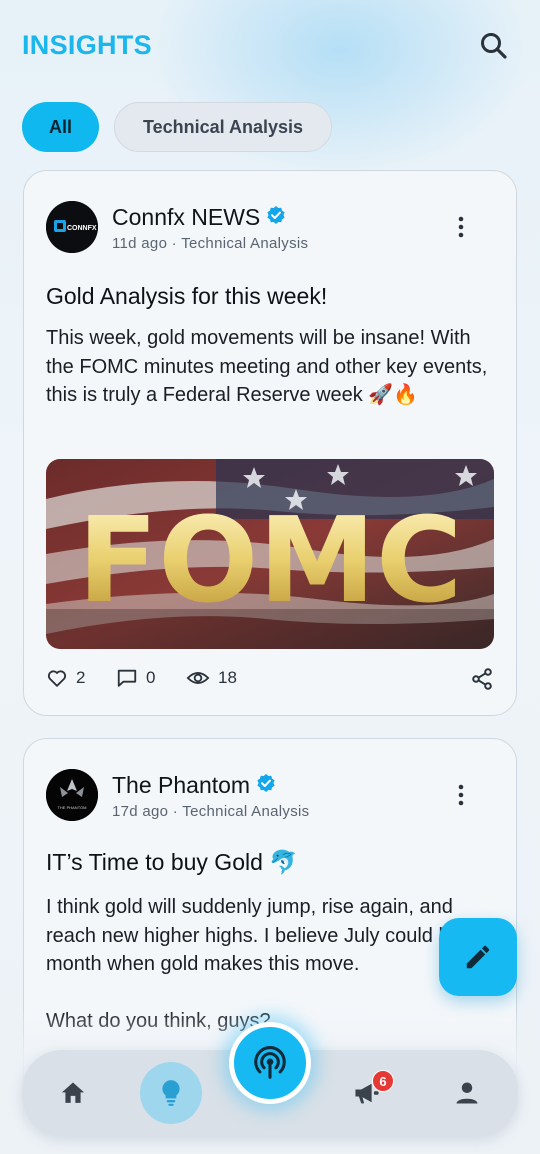  What do you see at coordinates (181, 785) in the screenshot?
I see `author-name: The Phantom` at bounding box center [181, 785].